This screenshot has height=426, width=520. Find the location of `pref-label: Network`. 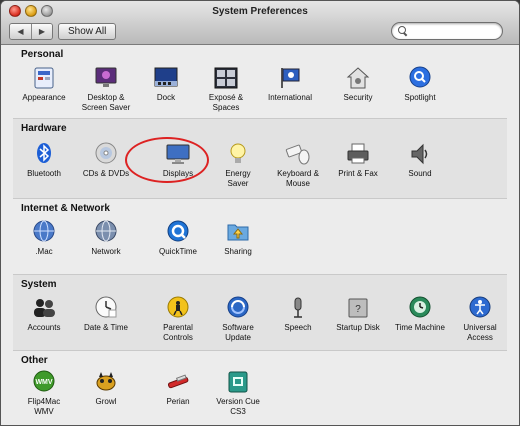

pref-label: Network is located at coordinates (106, 251).